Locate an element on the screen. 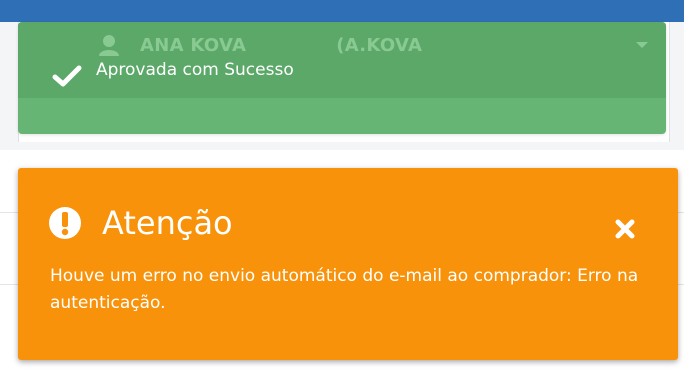 Image resolution: width=684 pixels, height=379 pixels. success-message-row: Aprovada com Sucesso is located at coordinates (173, 75).